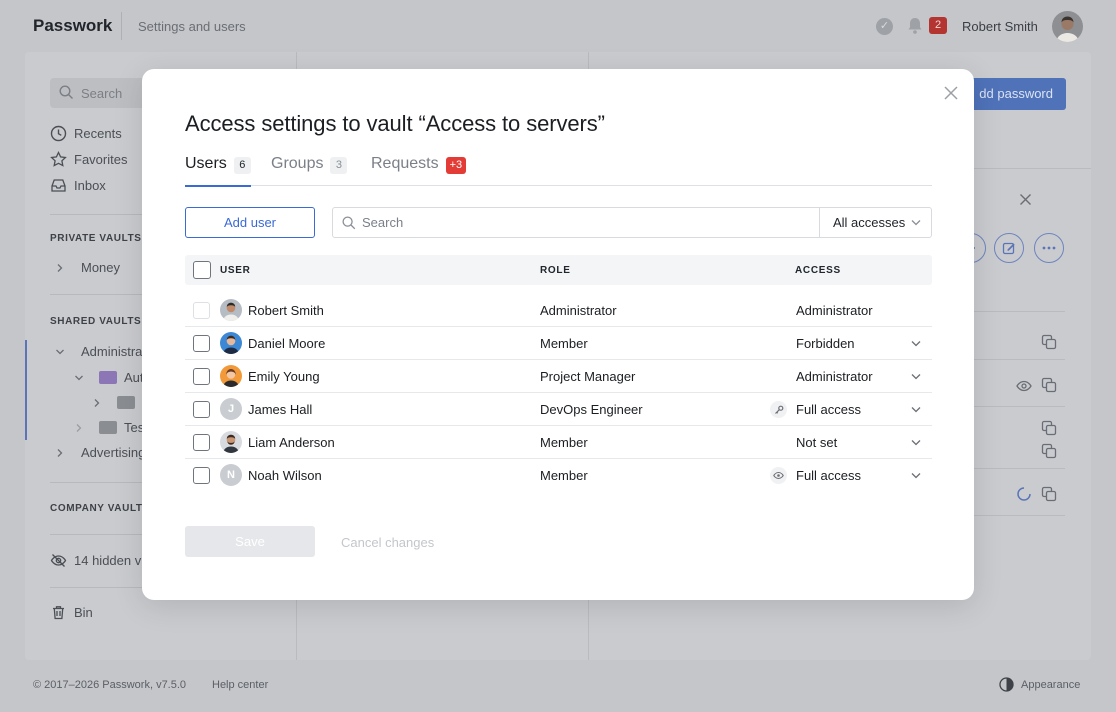 This screenshot has height=712, width=1116. I want to click on table-row: N Noah Wilson Member Full access, so click(558, 475).